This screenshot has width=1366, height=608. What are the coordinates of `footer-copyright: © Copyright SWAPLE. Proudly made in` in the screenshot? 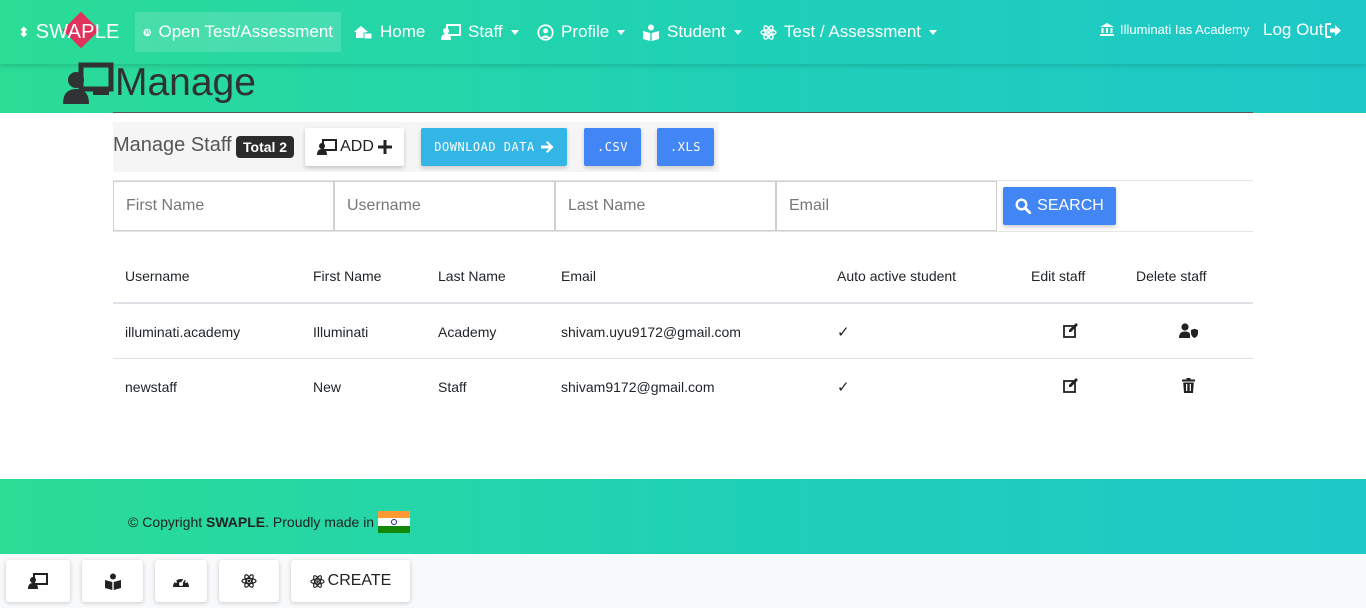 It's located at (269, 522).